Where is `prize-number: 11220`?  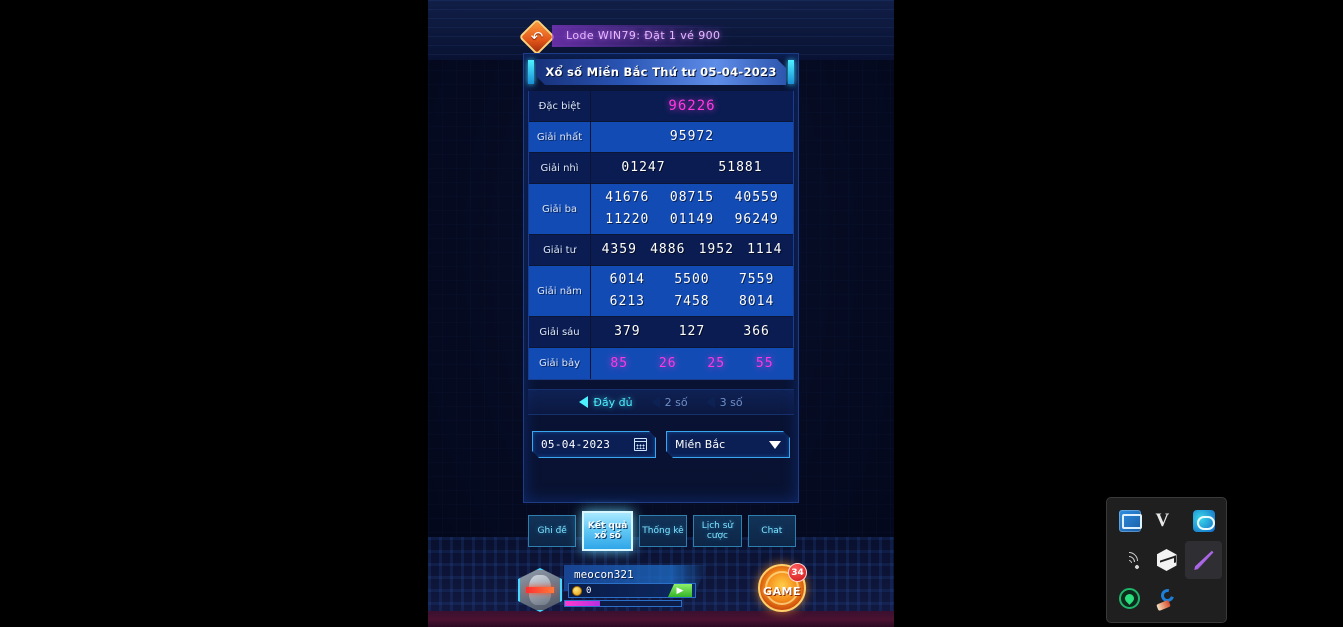 prize-number: 11220 is located at coordinates (627, 219).